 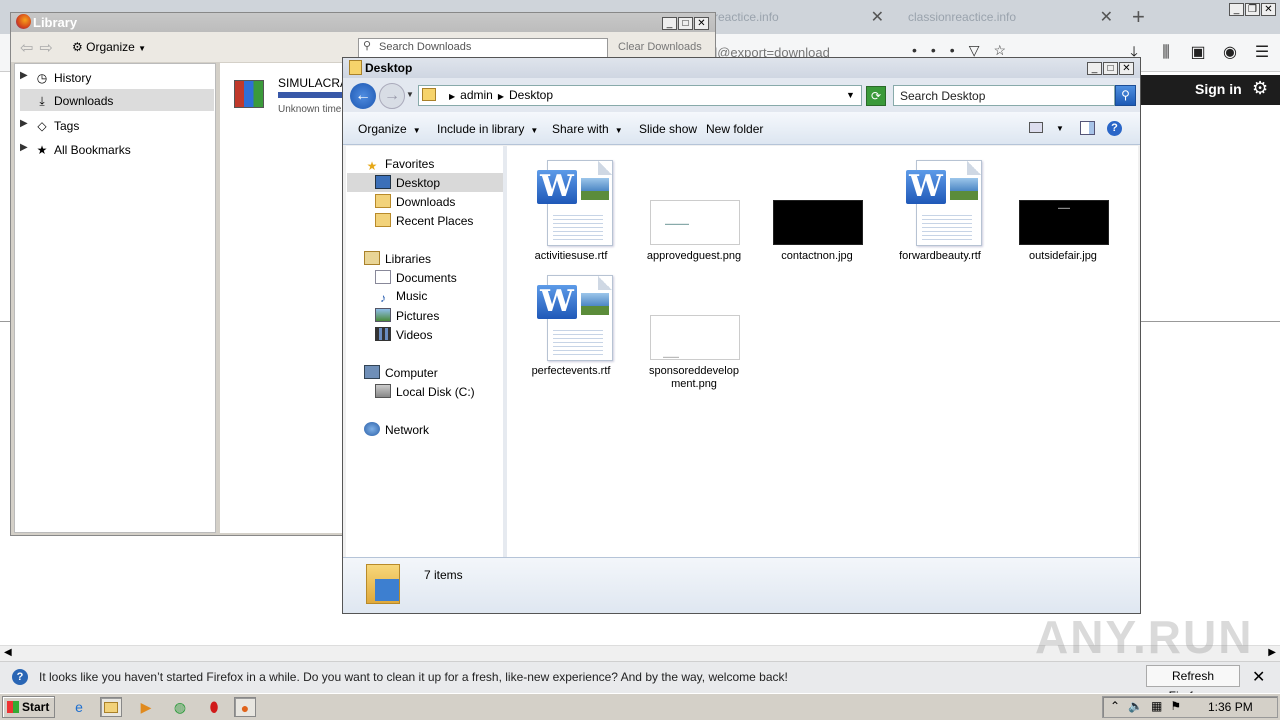 What do you see at coordinates (13, 707) in the screenshot?
I see `windows-flag-icon` at bounding box center [13, 707].